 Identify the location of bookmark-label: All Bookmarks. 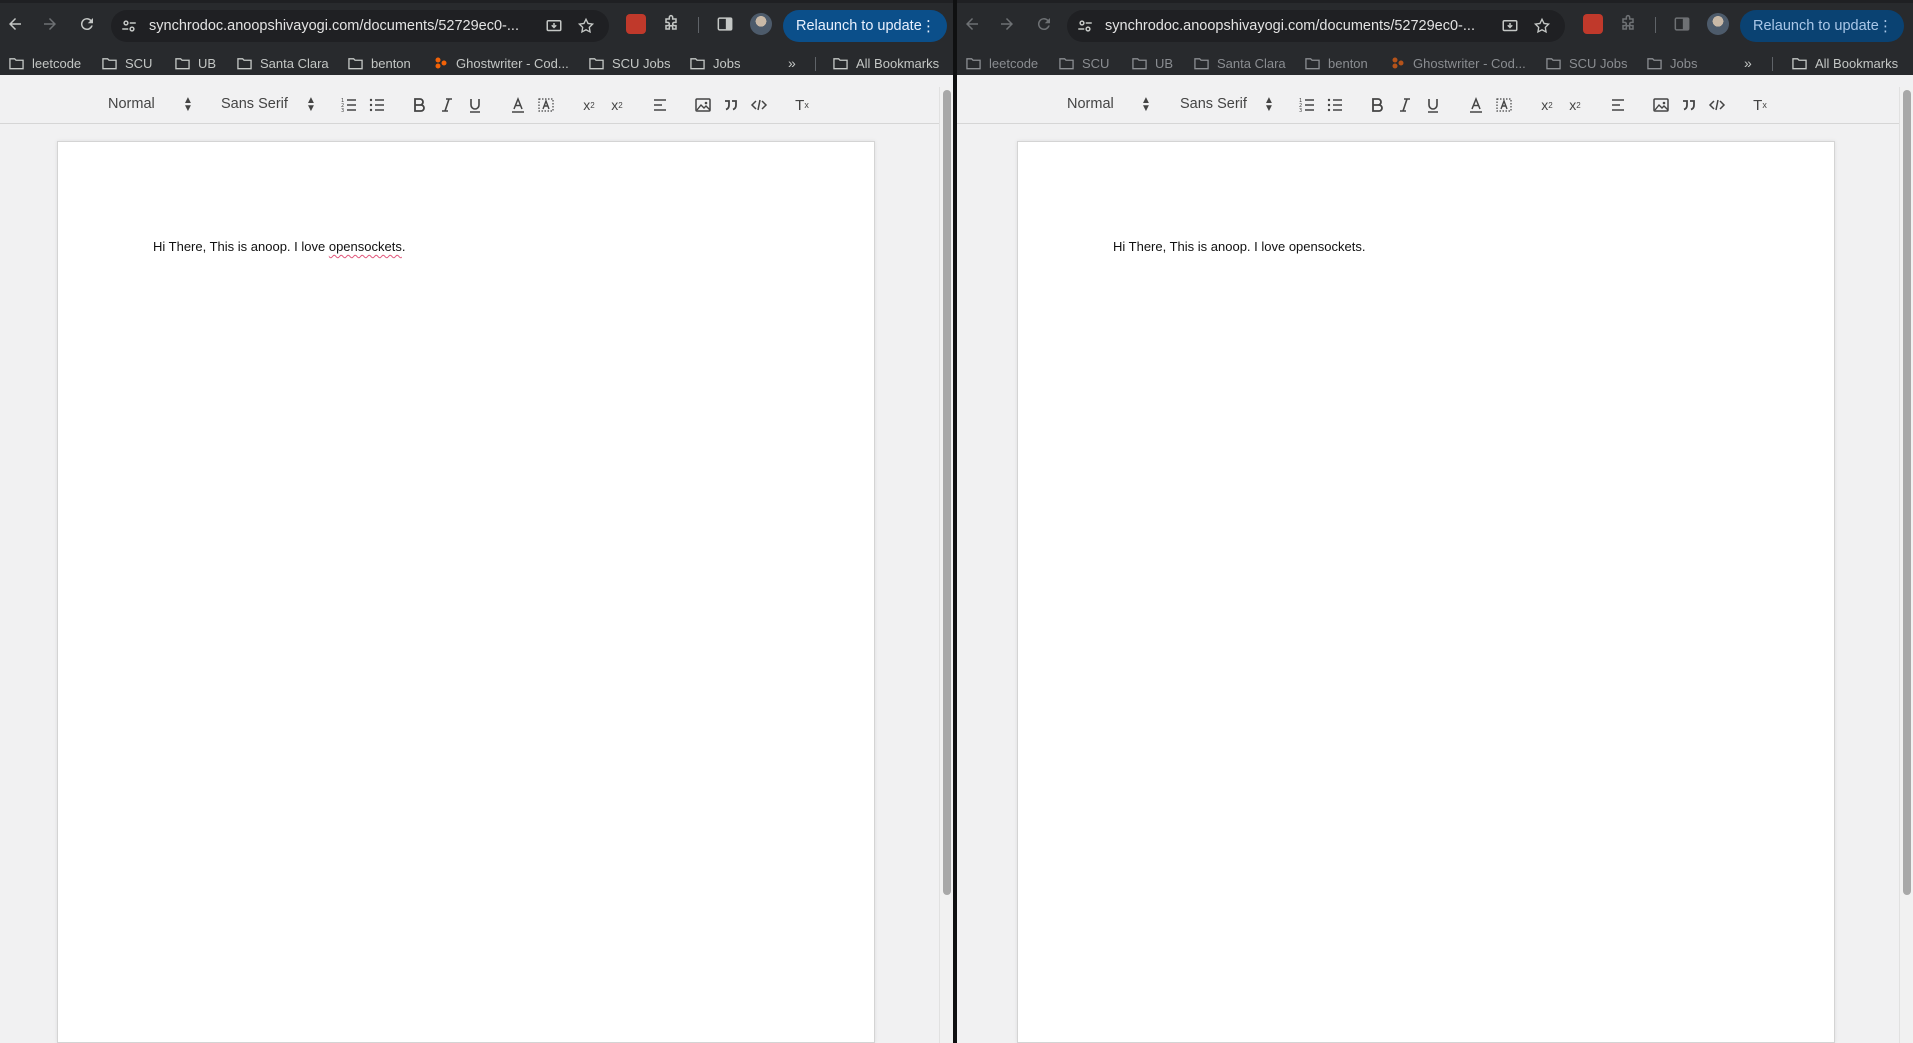
(898, 63).